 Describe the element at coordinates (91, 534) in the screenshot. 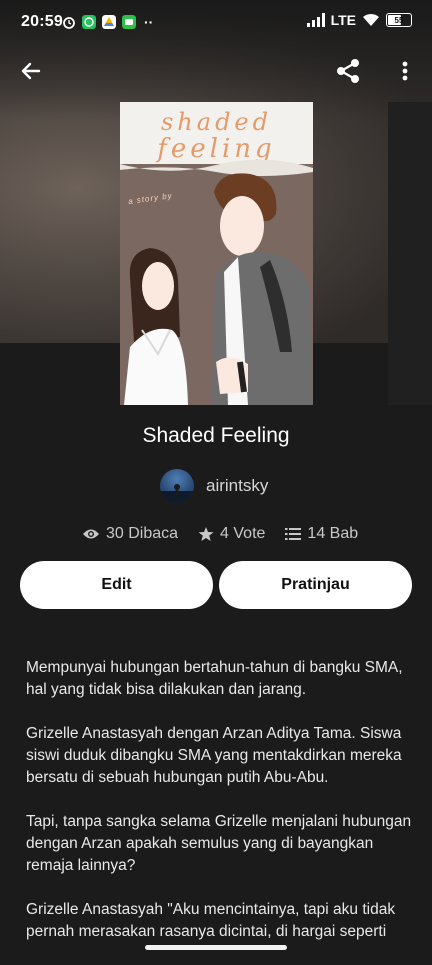

I see `eye-icon` at that location.